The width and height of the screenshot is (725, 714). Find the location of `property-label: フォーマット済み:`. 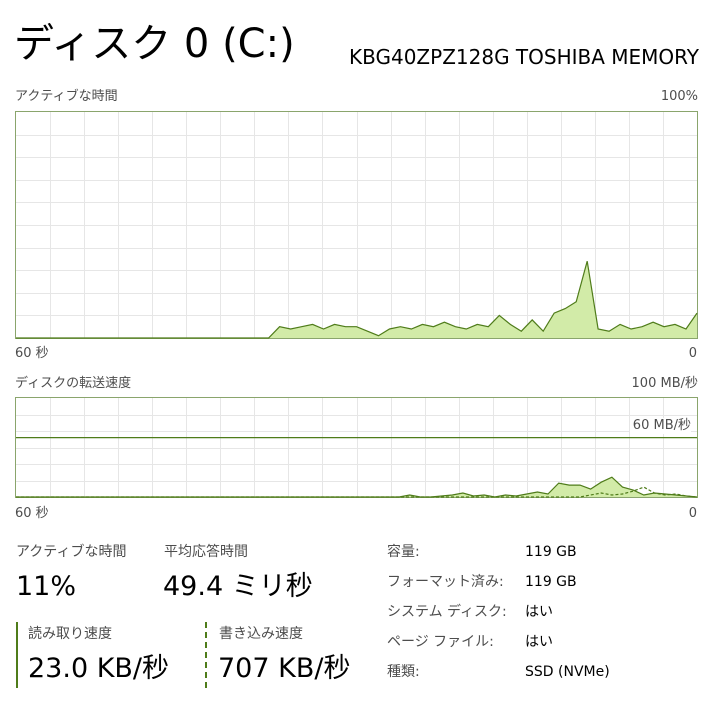

property-label: フォーマット済み: is located at coordinates (445, 582).